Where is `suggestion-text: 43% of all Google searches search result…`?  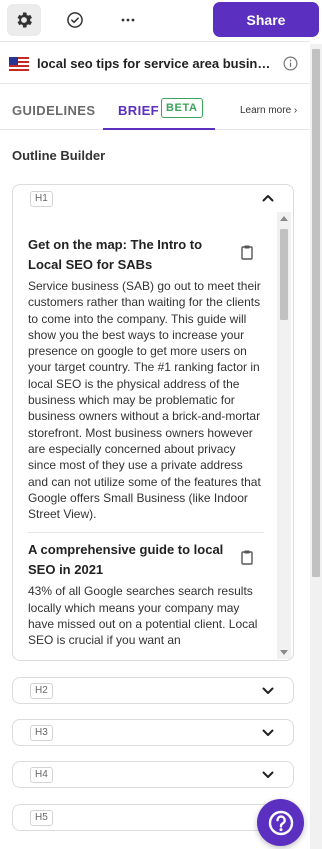
suggestion-text: 43% of all Google searches search result… is located at coordinates (143, 616).